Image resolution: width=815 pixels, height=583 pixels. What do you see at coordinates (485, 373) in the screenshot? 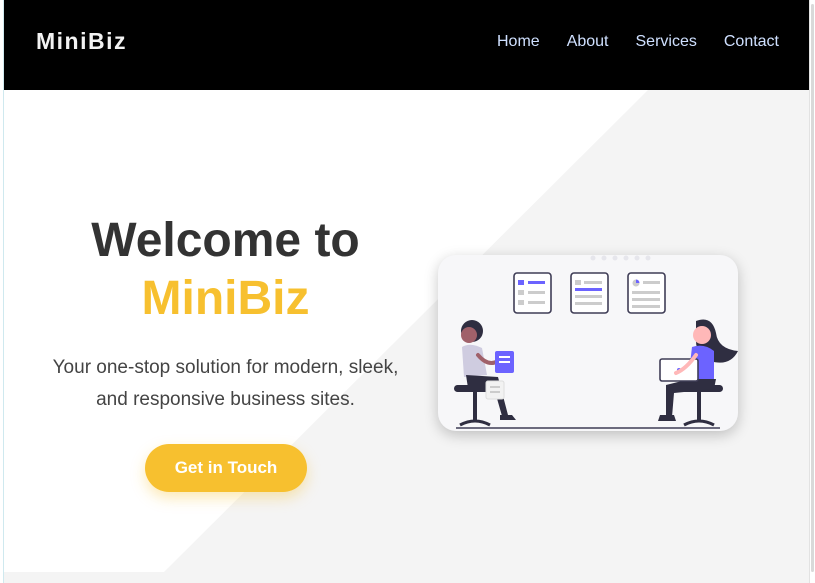
I see `person-with-tablet-icon` at bounding box center [485, 373].